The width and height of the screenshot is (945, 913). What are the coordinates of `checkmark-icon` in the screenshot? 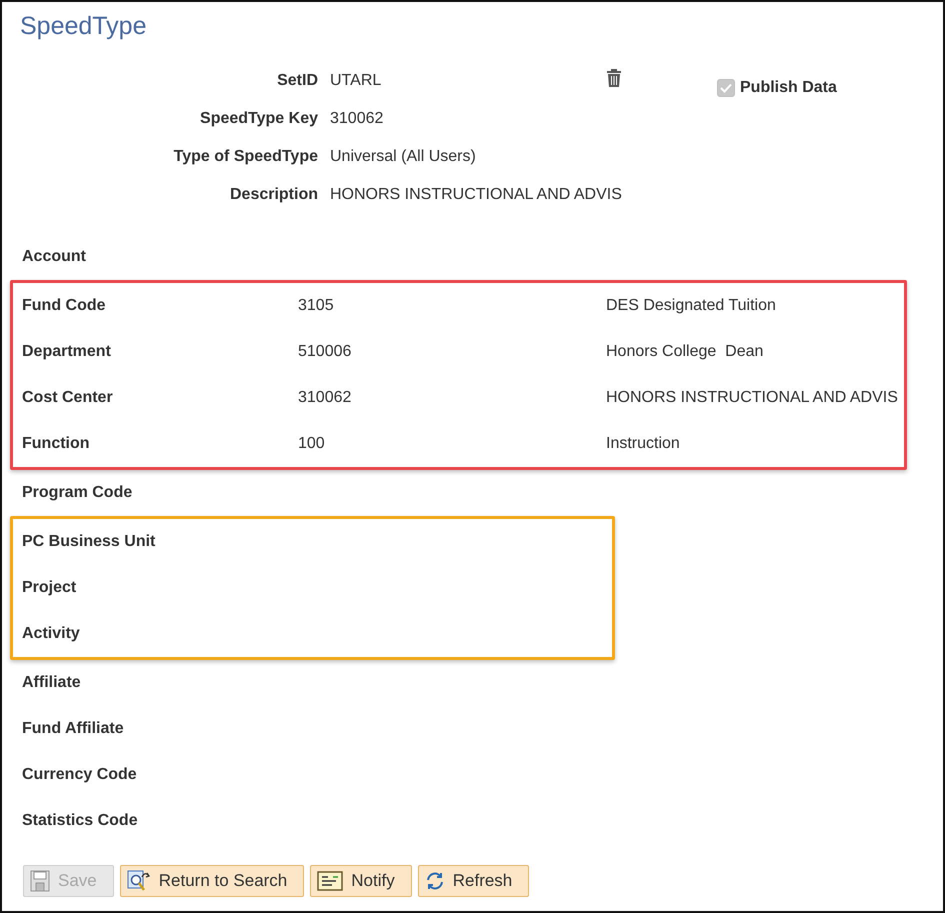 It's located at (726, 88).